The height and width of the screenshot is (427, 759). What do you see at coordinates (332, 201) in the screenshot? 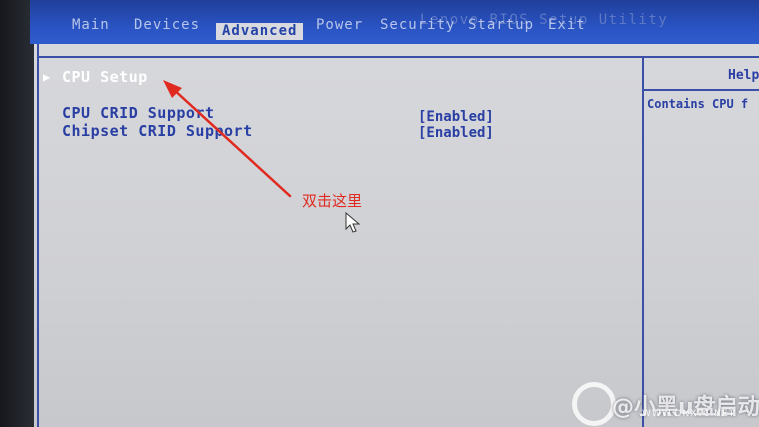
I see `annotation-text: 双击这里` at bounding box center [332, 201].